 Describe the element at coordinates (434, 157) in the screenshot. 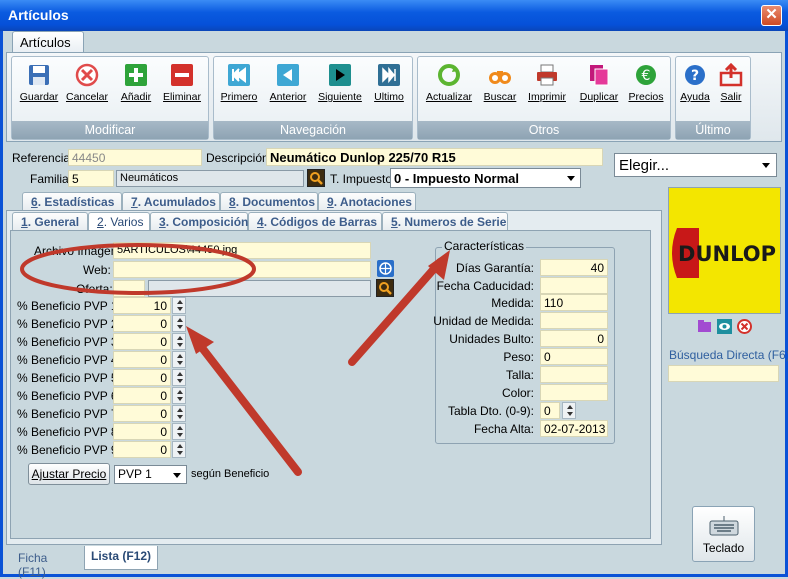

I see `descripcion-field: Neumático Dunlop 225/70 R15` at that location.